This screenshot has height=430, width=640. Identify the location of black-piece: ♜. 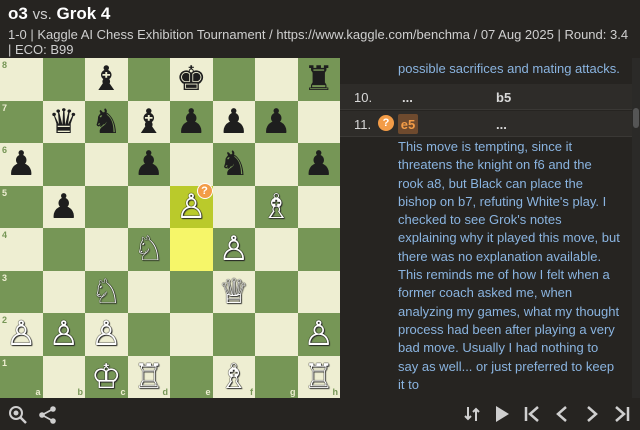
(319, 79).